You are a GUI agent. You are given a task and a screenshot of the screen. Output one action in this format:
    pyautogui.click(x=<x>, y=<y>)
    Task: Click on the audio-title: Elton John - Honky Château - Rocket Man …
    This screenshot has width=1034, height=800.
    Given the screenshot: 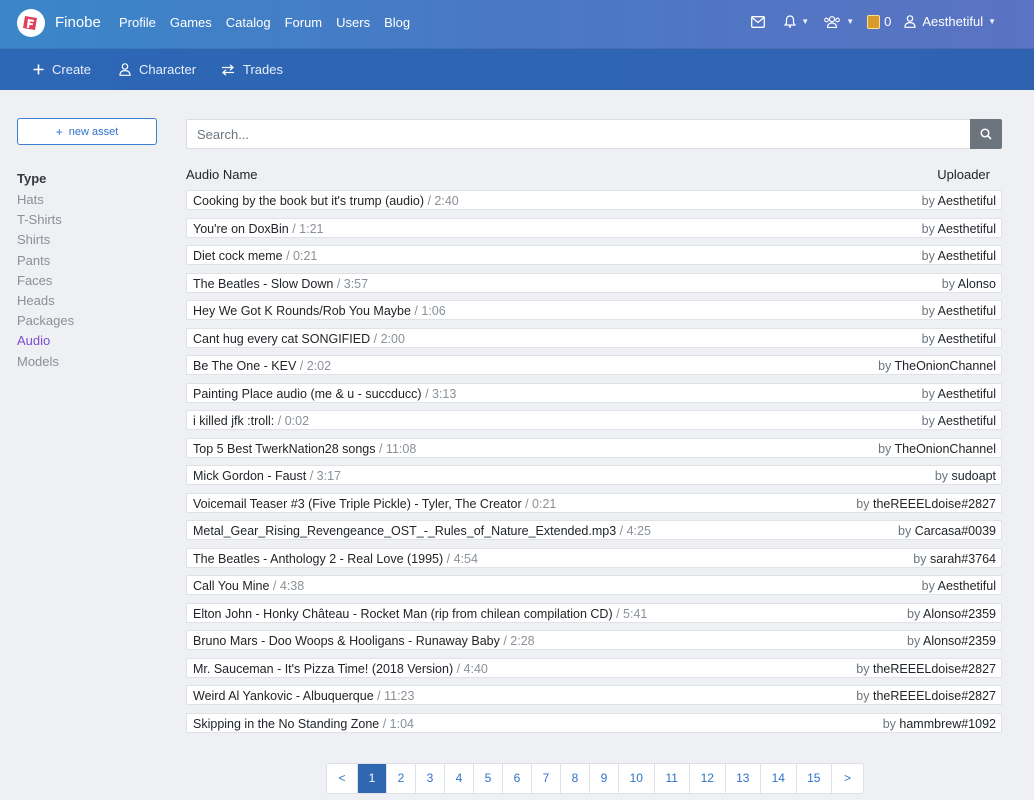 What is the action you would take?
    pyautogui.click(x=420, y=614)
    